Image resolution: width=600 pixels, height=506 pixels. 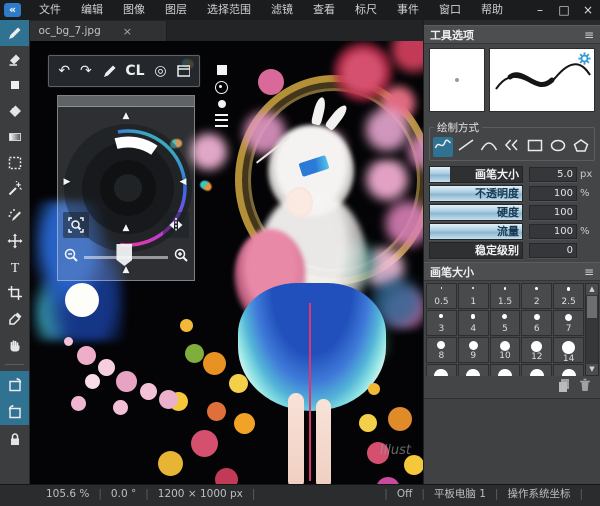 I want to click on draw-mode-freehand-icon, so click(x=443, y=147).